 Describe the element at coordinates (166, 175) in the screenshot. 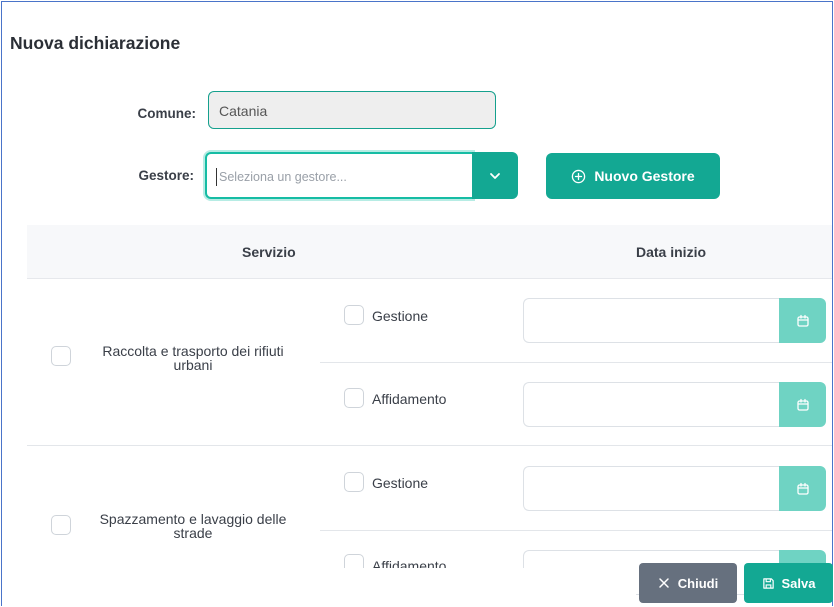

I see `gestore-label: Gestore:` at that location.